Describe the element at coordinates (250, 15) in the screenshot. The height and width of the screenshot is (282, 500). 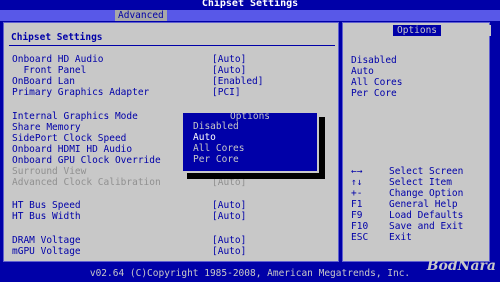
I see `menu-bar` at that location.